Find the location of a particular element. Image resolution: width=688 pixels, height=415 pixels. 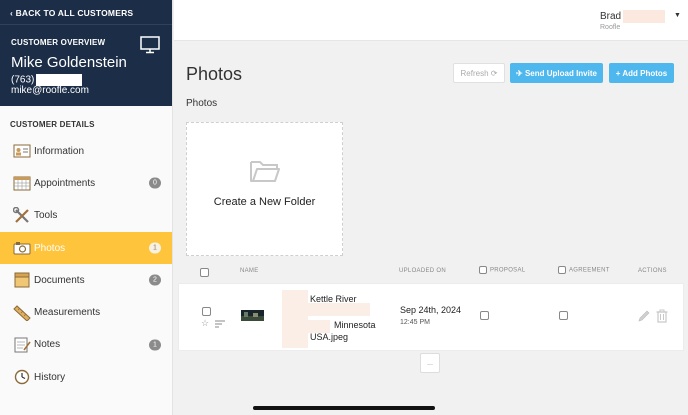

back-to-customers-link: ‹ BACK TO ALL CUSTOMERS is located at coordinates (86, 12).